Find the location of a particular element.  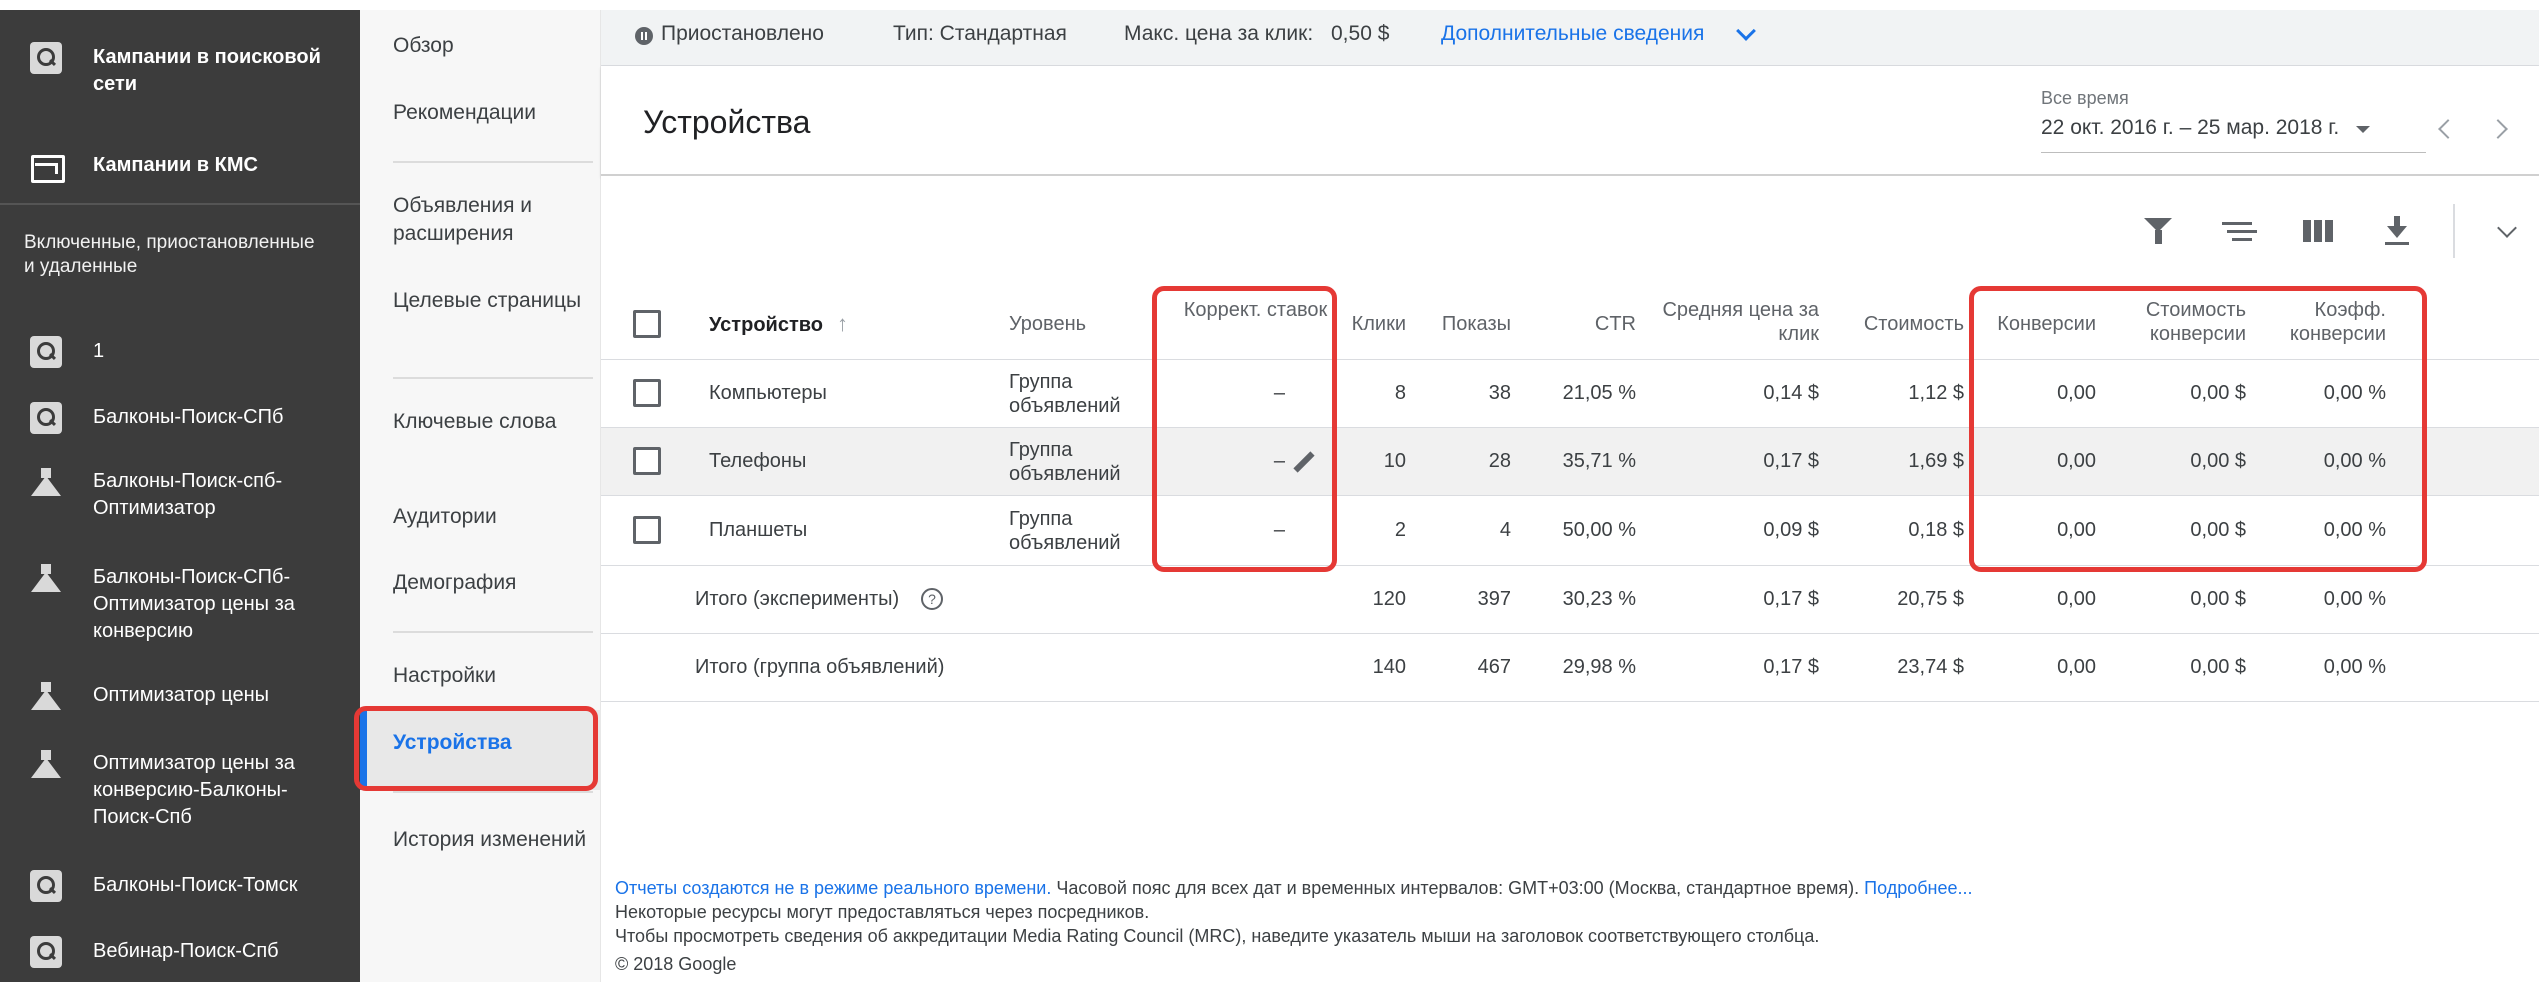

campaign-type: Тип: Стандартная is located at coordinates (980, 33).